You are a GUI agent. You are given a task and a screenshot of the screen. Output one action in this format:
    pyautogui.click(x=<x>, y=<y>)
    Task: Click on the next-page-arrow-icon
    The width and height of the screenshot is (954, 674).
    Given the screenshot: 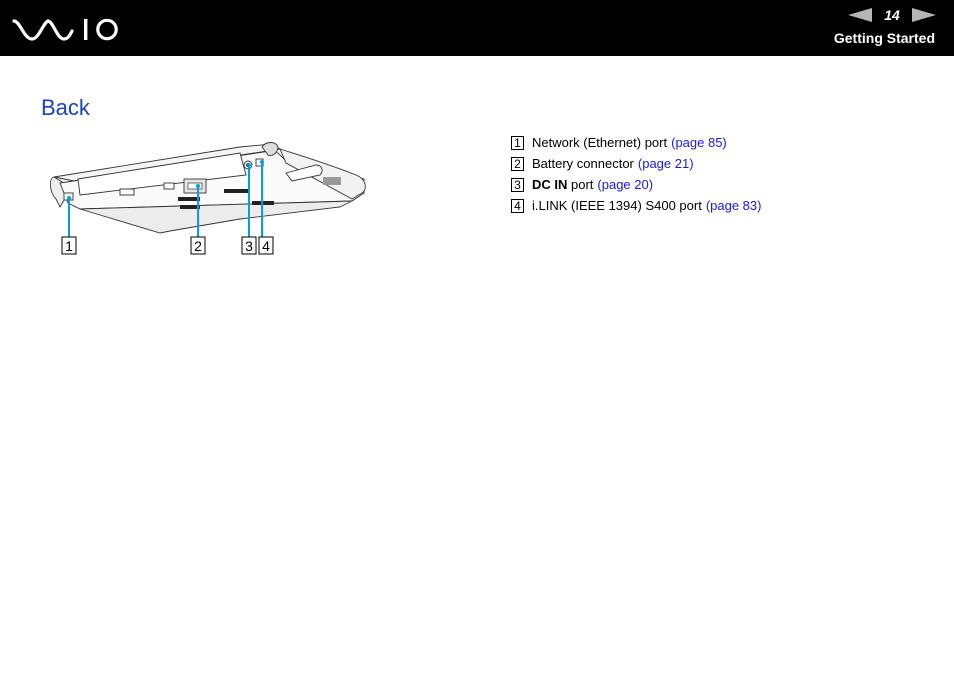 What is the action you would take?
    pyautogui.click(x=924, y=15)
    